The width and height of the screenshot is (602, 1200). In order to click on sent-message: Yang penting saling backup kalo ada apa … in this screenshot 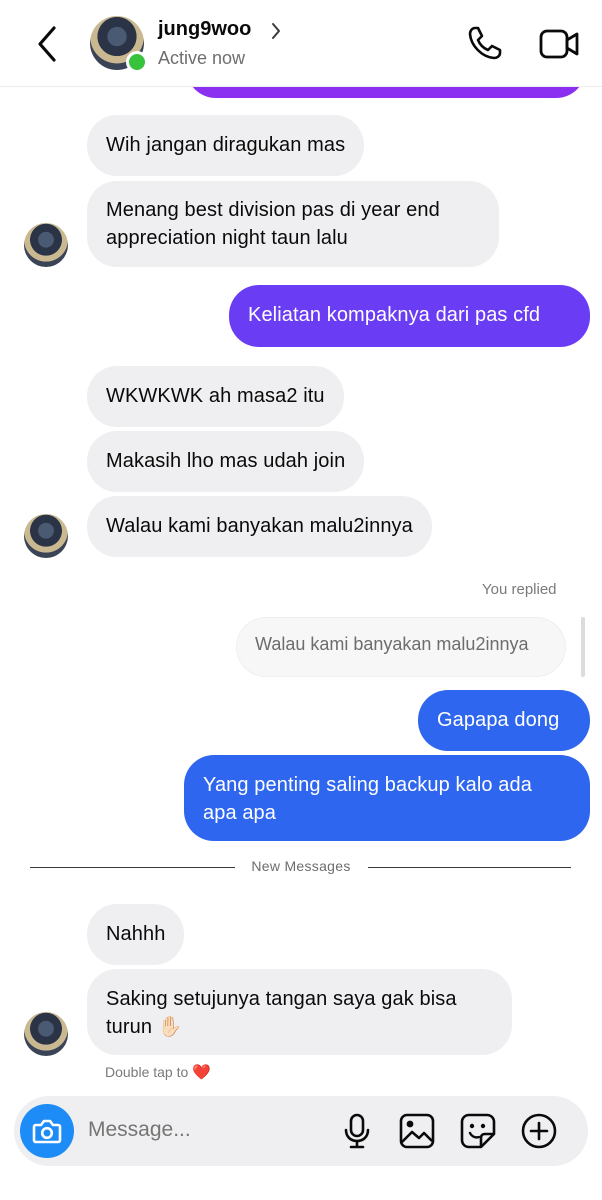, I will do `click(387, 798)`.